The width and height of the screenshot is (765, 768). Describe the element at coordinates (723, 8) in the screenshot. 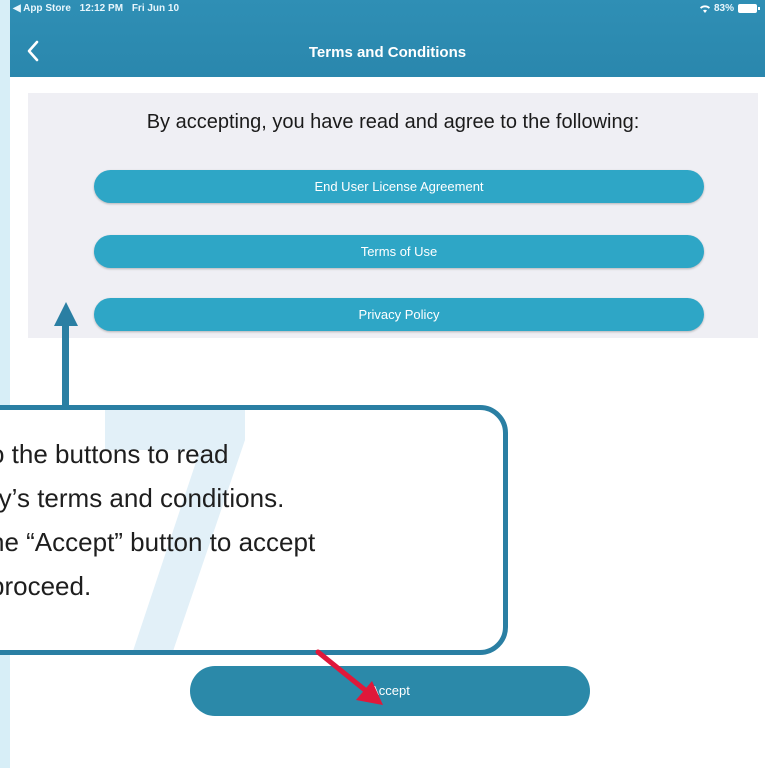

I see `battery-percent: 83%` at that location.